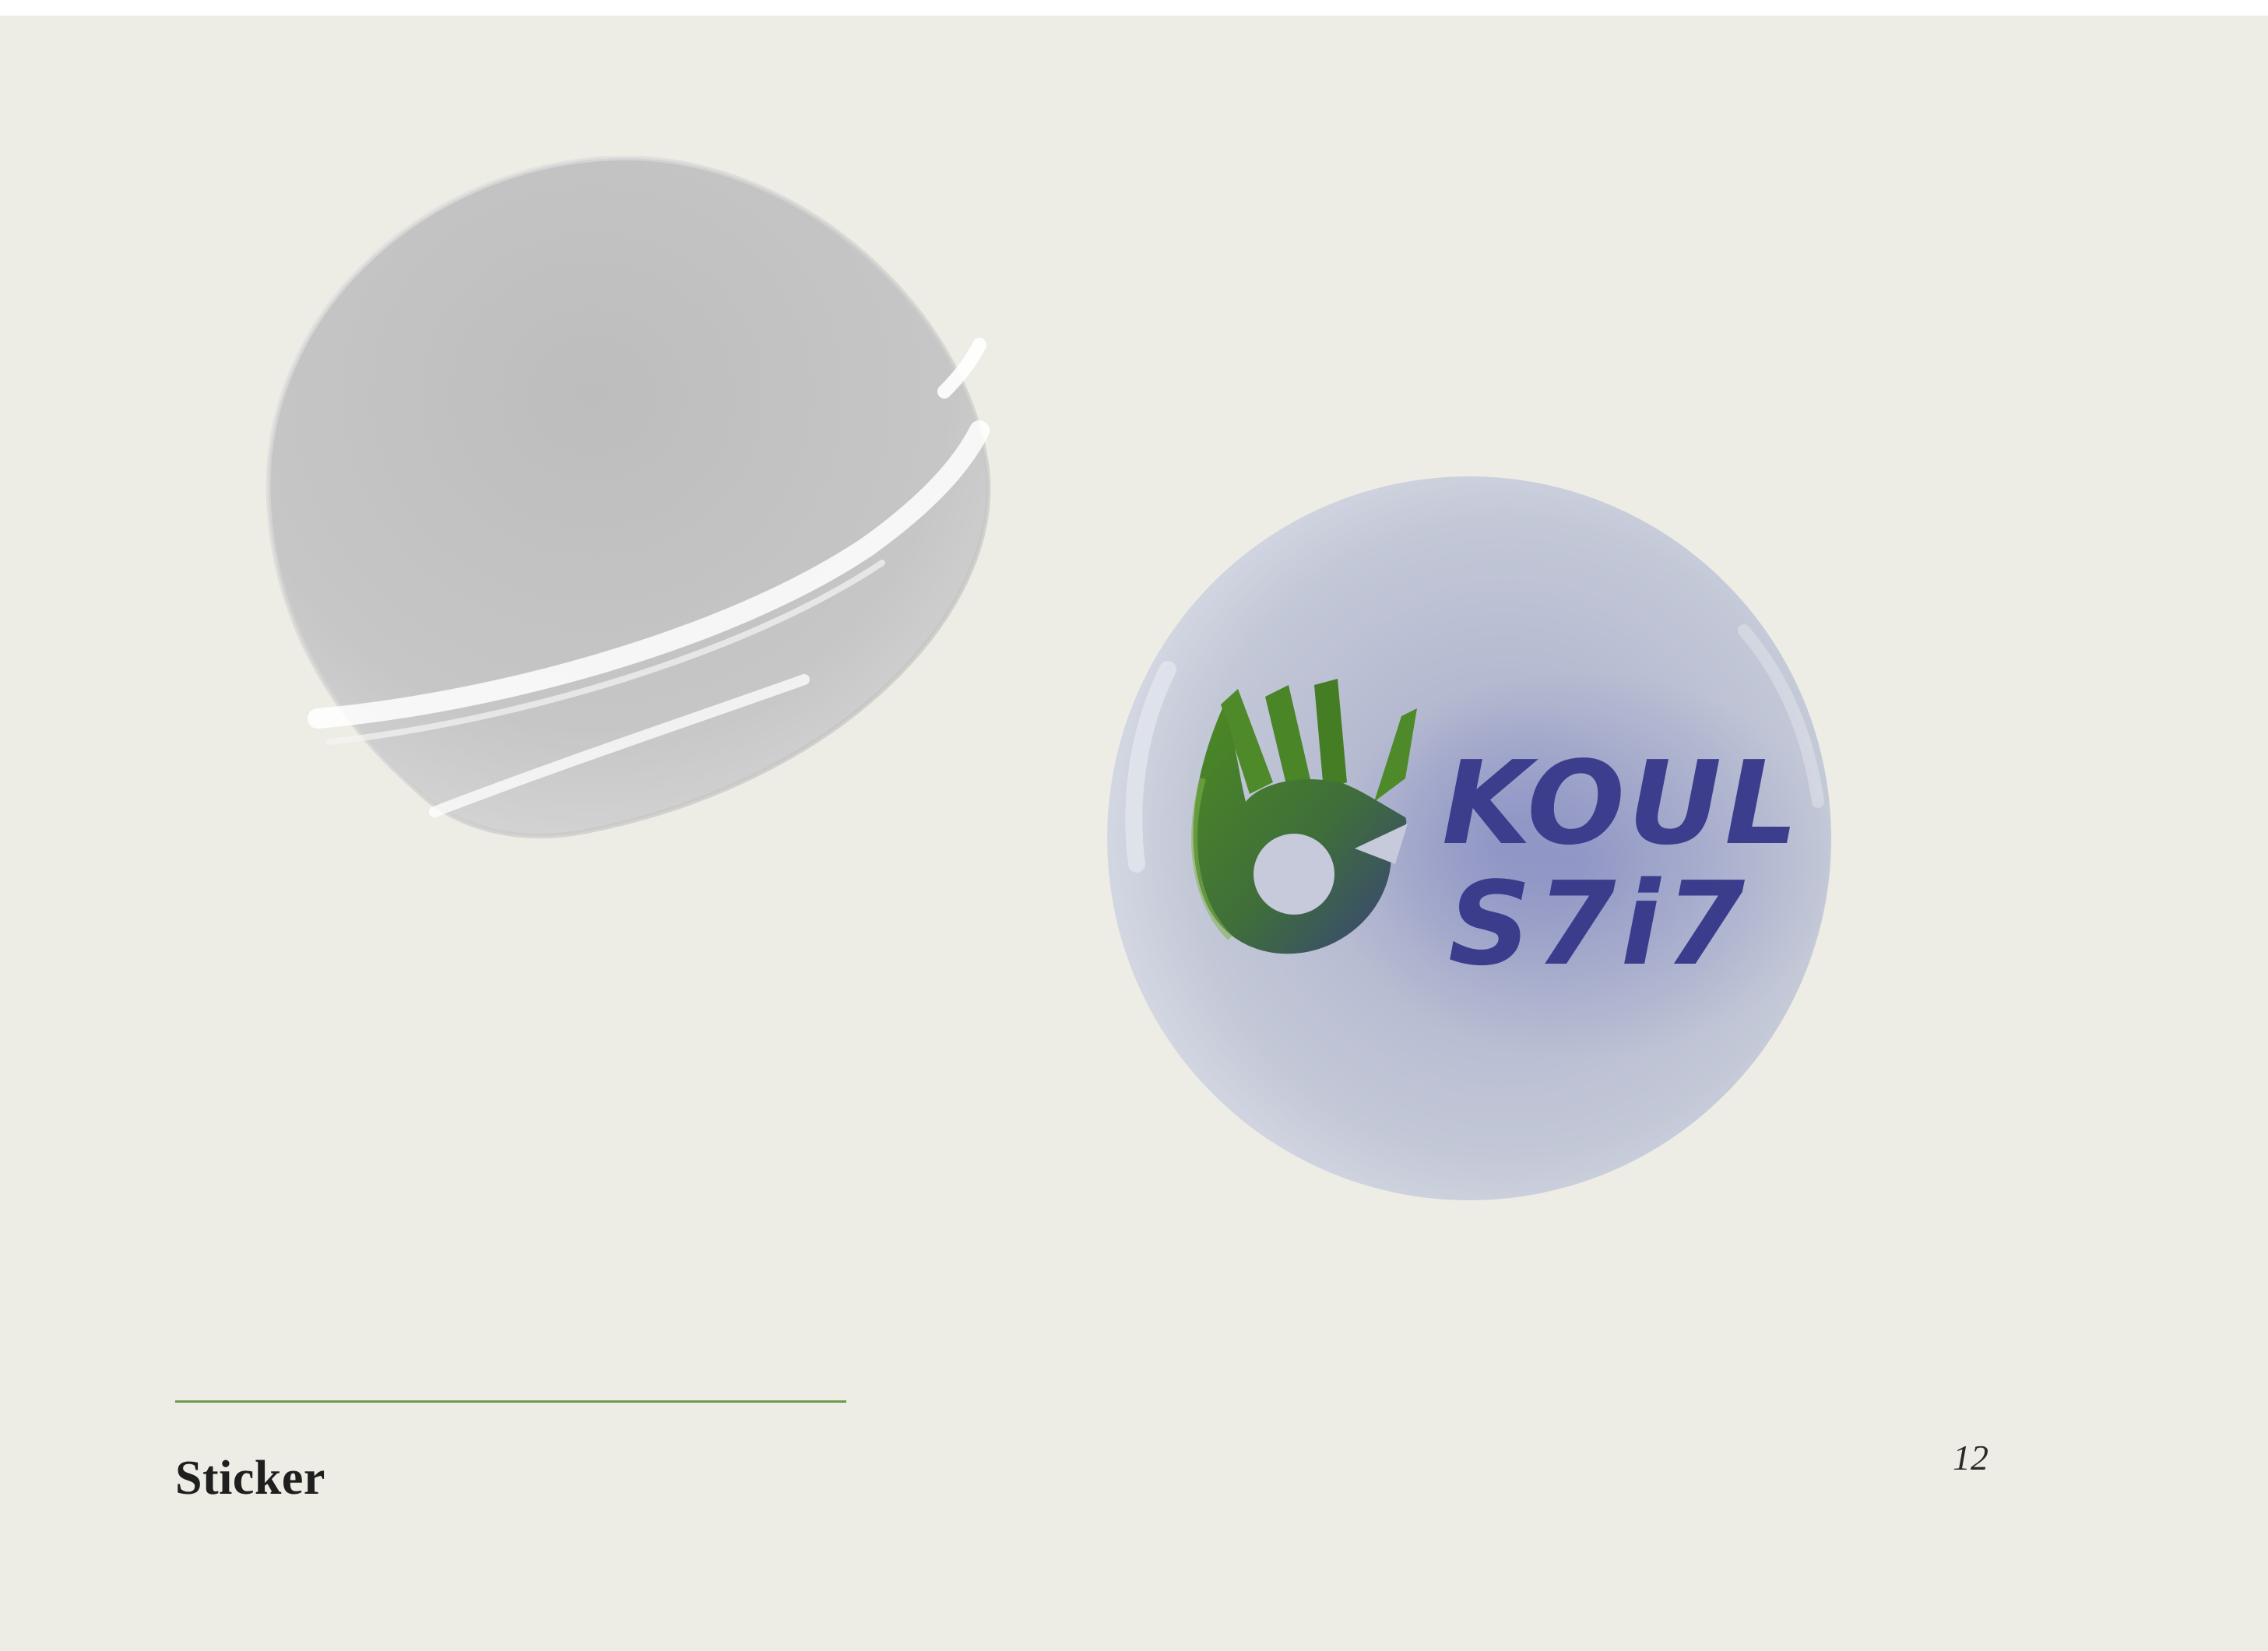  Describe the element at coordinates (510, 1401) in the screenshot. I see `caption-divider` at that location.